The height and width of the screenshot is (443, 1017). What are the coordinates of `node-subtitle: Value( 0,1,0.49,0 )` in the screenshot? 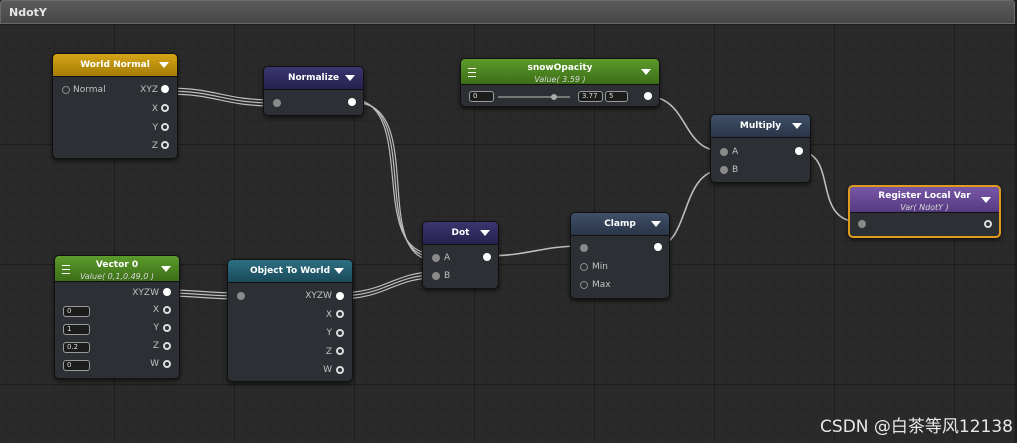 It's located at (117, 276).